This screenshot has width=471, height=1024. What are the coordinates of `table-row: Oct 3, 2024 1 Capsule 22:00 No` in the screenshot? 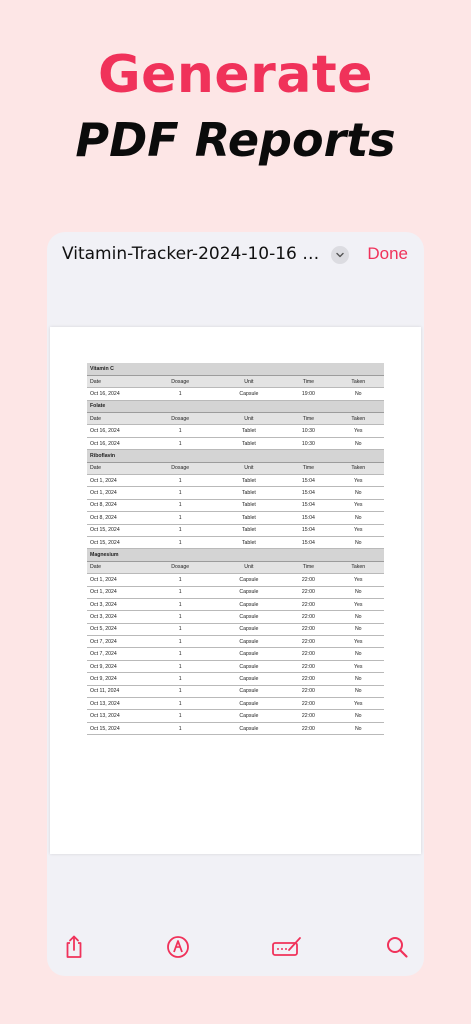 It's located at (235, 617).